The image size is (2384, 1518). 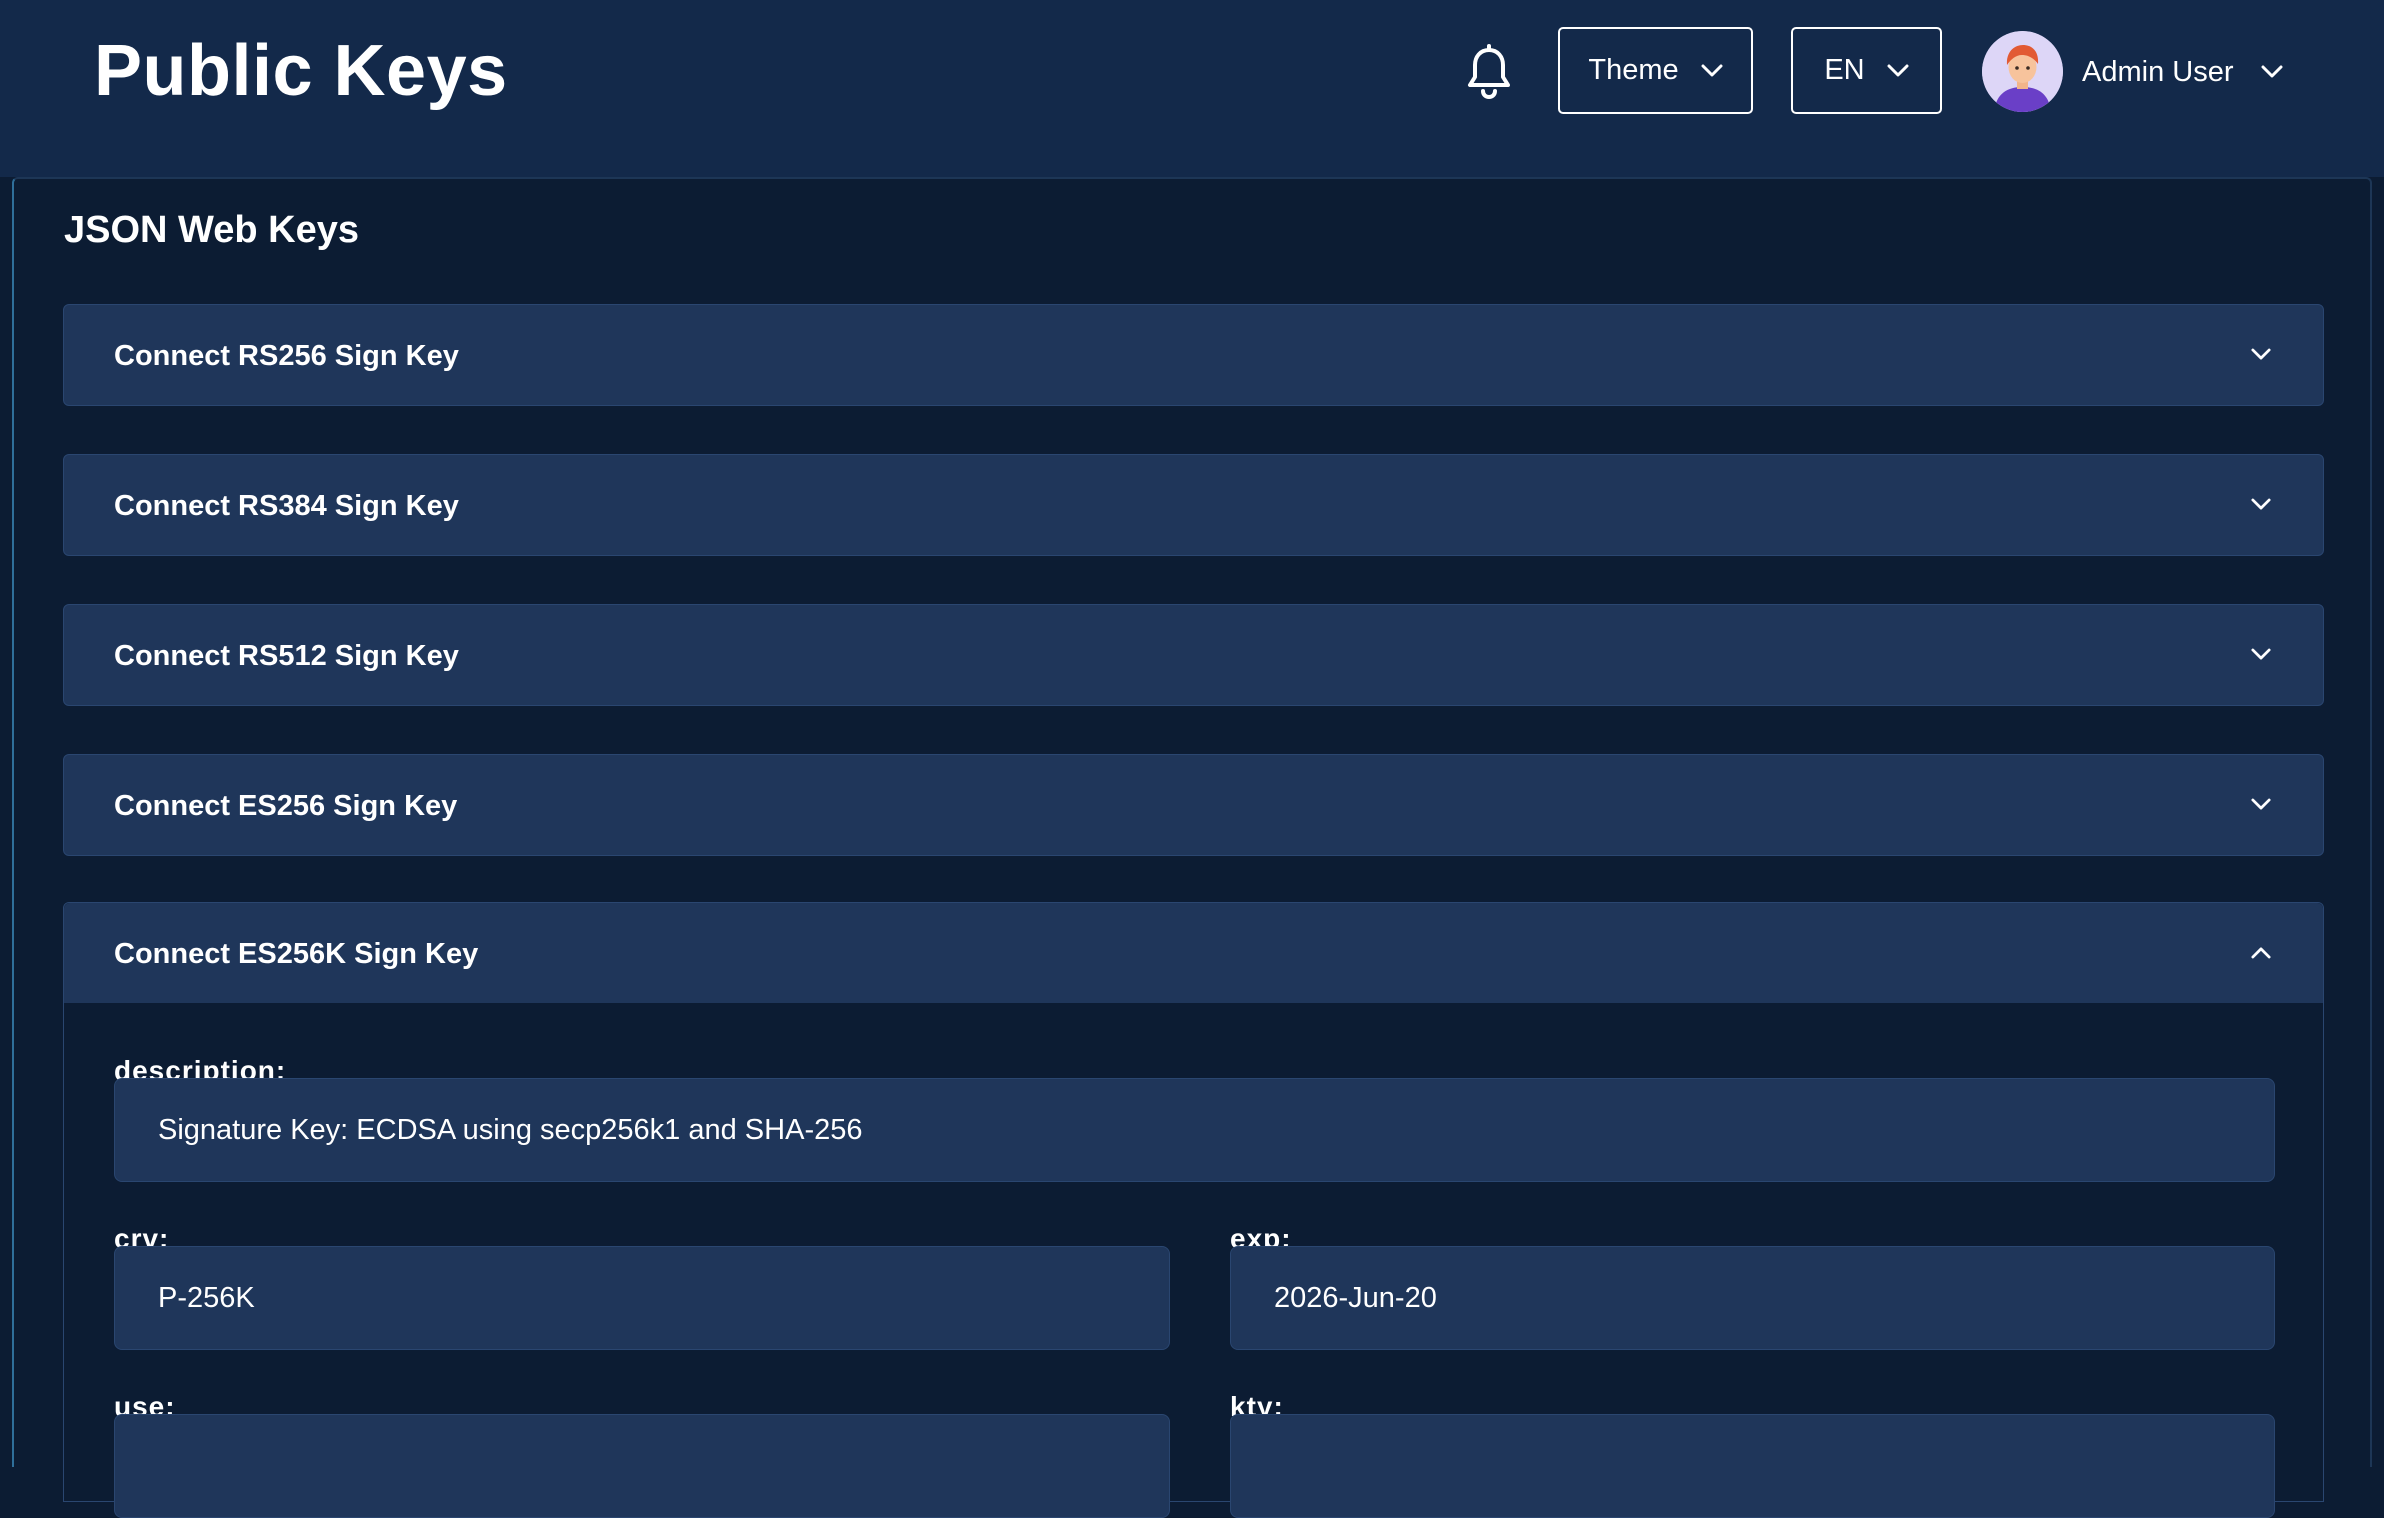 What do you see at coordinates (1193, 805) in the screenshot?
I see `accordion-es256: Connect ES256 Sign Key` at bounding box center [1193, 805].